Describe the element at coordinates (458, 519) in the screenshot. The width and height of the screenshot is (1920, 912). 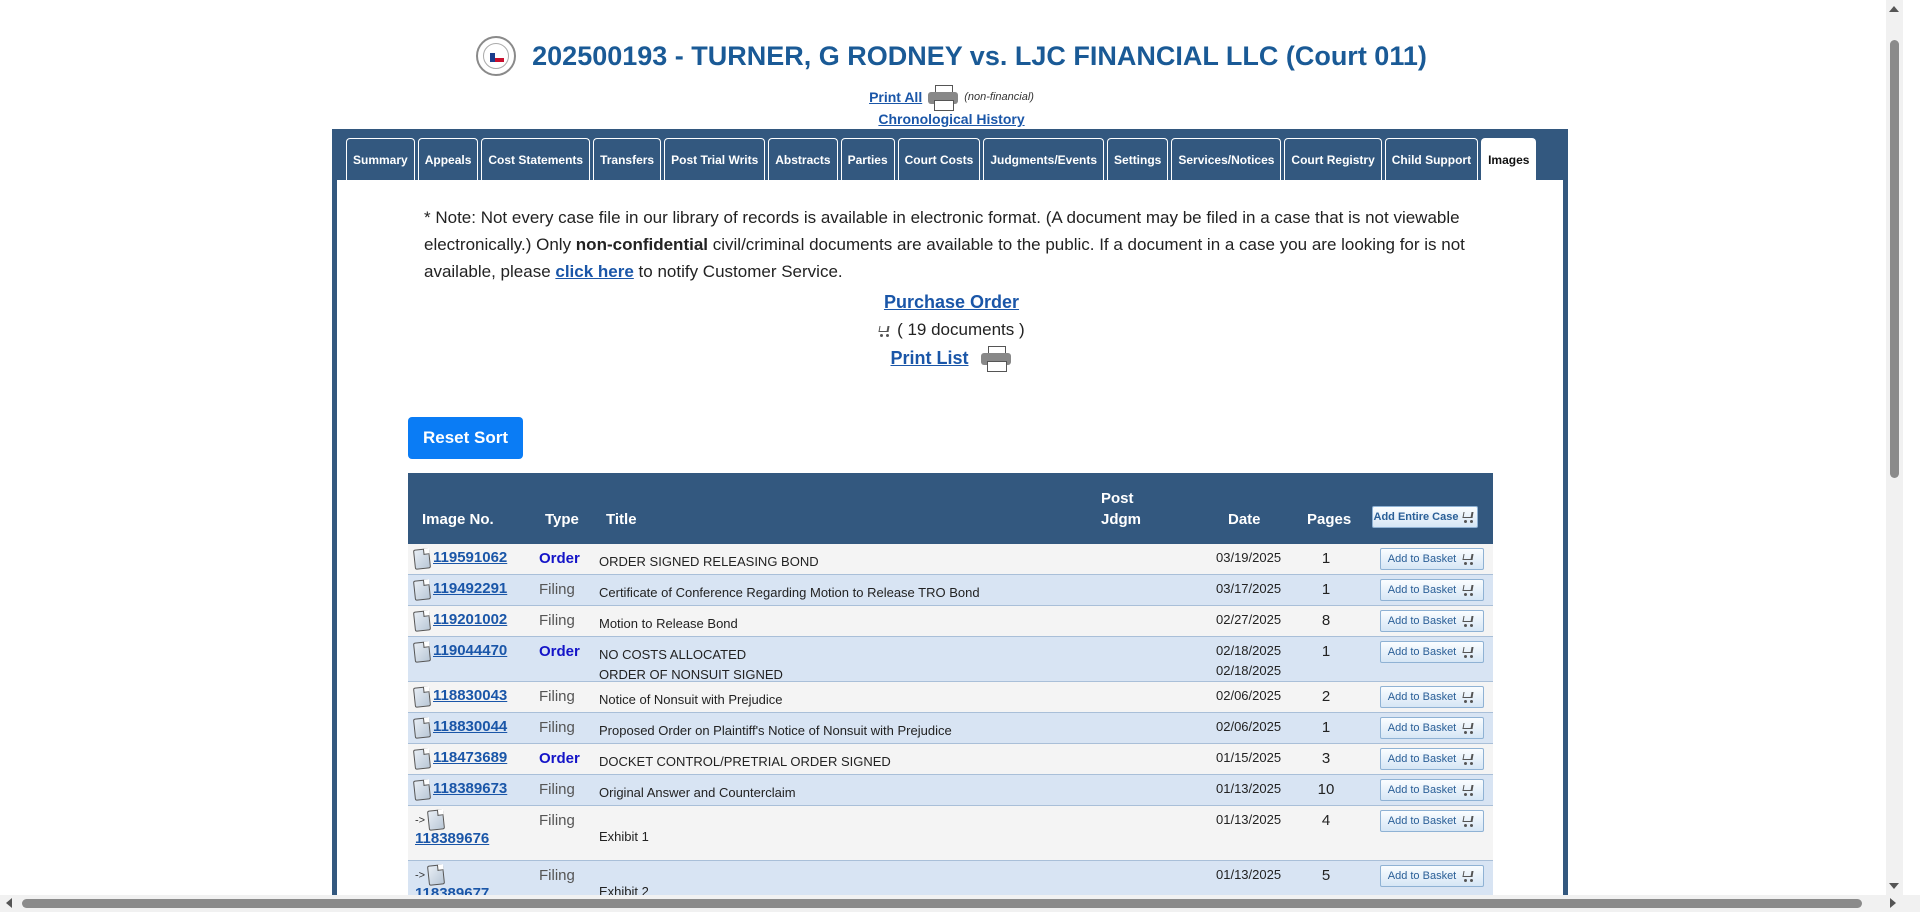
I see `col-image-no: Image No.` at that location.